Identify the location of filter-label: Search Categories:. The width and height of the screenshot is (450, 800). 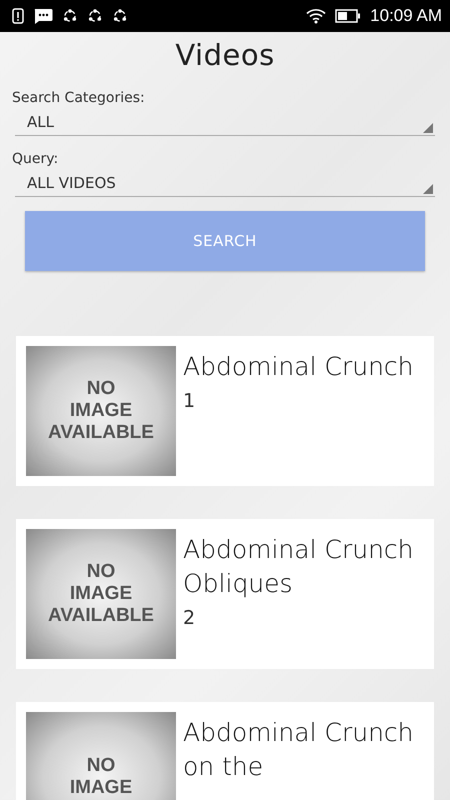
(79, 98).